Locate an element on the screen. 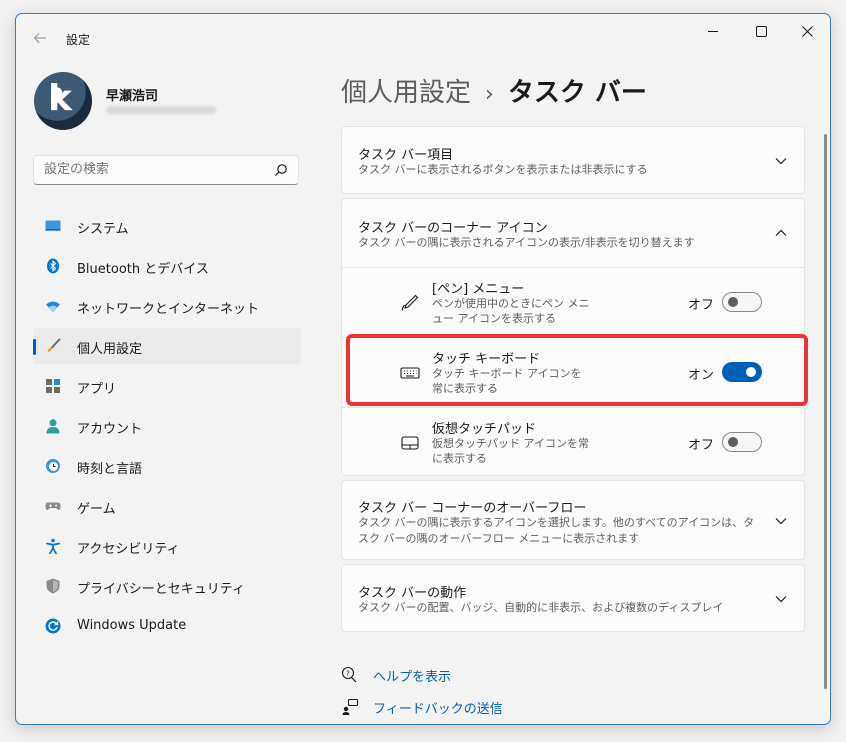 This screenshot has height=742, width=846. profile-name: 早瀬浩司 is located at coordinates (132, 96).